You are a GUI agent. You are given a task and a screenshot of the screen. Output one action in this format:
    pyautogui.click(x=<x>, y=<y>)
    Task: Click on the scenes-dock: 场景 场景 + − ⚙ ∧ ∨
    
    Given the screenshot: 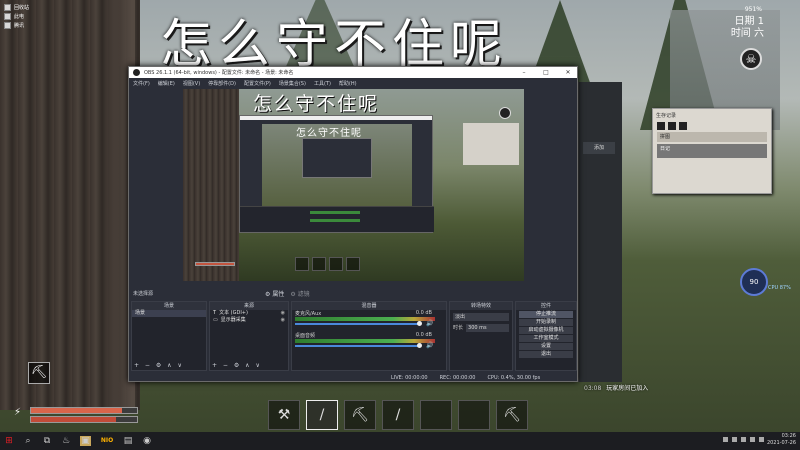 What is the action you would take?
    pyautogui.click(x=169, y=336)
    